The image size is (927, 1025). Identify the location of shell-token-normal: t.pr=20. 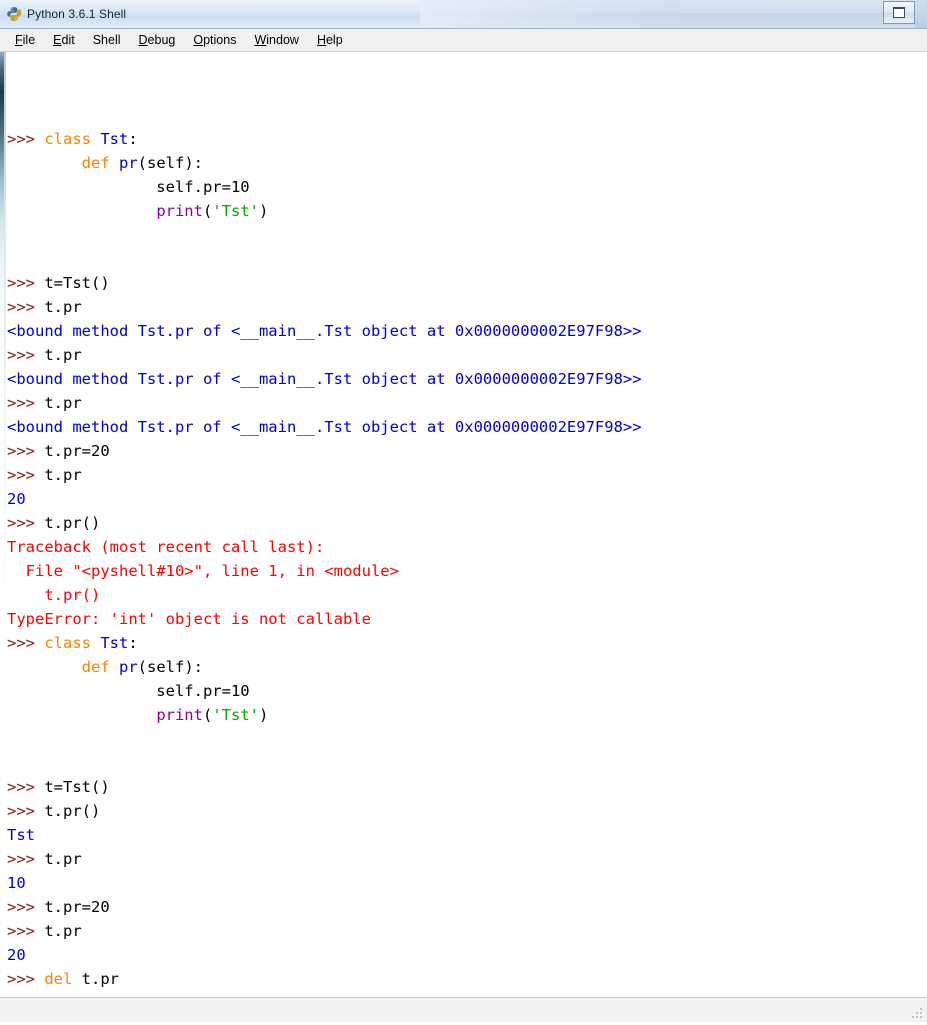
(77, 451).